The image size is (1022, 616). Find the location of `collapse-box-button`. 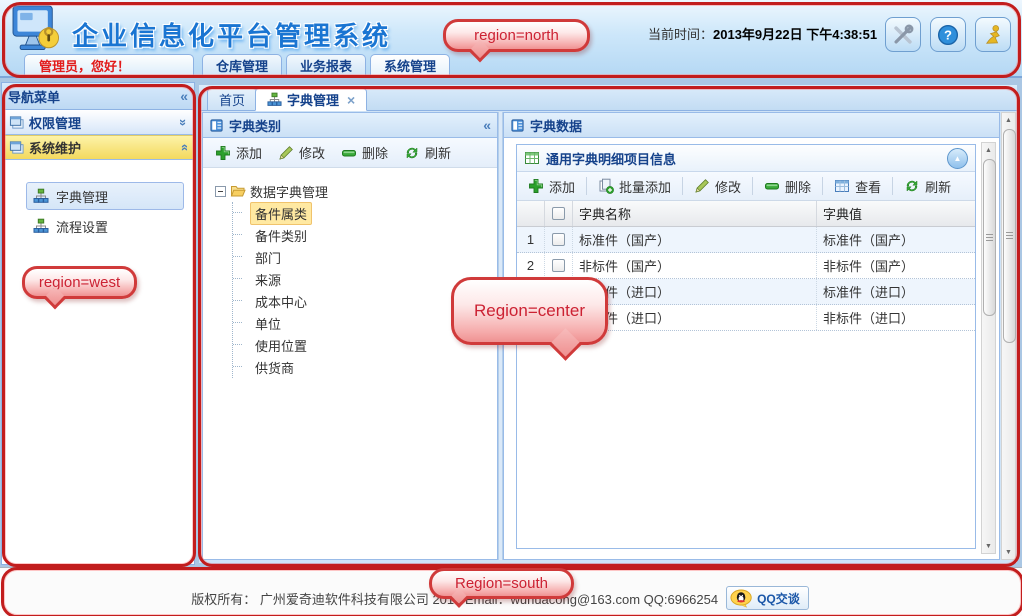

collapse-box-button is located at coordinates (957, 158).